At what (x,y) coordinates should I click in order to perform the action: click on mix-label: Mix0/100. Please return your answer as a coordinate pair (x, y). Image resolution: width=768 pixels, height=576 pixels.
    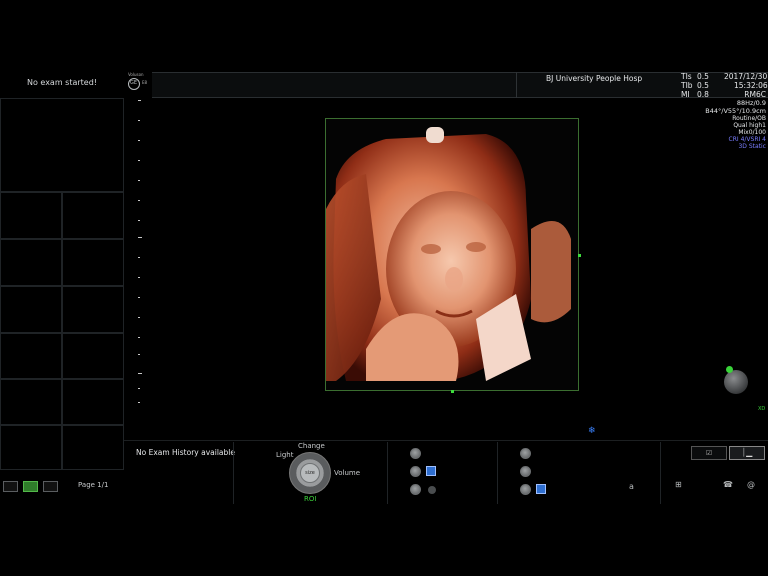
    Looking at the image, I should click on (752, 132).